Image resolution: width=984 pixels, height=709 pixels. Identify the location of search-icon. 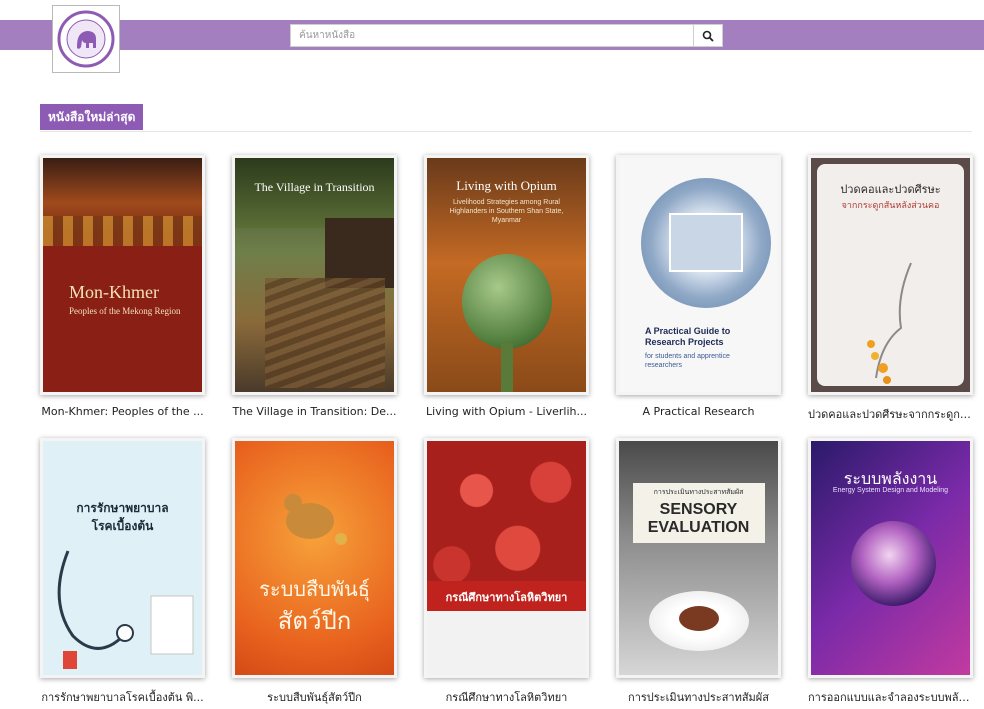
(708, 36).